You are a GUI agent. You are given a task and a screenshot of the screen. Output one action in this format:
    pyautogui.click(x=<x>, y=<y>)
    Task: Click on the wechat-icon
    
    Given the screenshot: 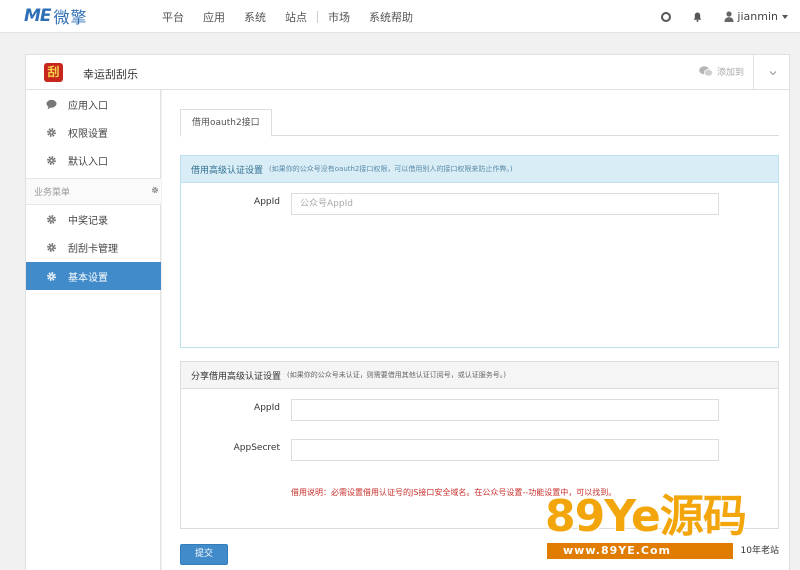 What is the action you would take?
    pyautogui.click(x=706, y=71)
    